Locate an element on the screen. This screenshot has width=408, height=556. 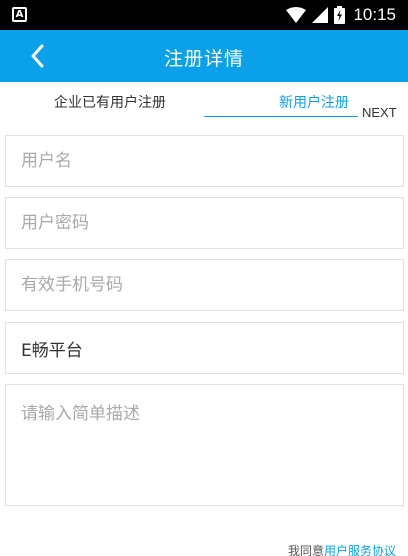
username-input is located at coordinates (204, 161).